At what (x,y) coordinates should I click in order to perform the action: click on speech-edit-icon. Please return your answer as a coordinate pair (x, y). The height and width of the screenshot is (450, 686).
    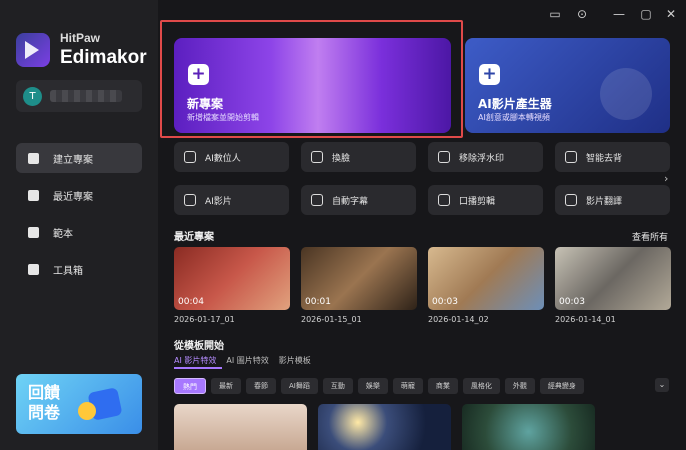
    Looking at the image, I should click on (444, 200).